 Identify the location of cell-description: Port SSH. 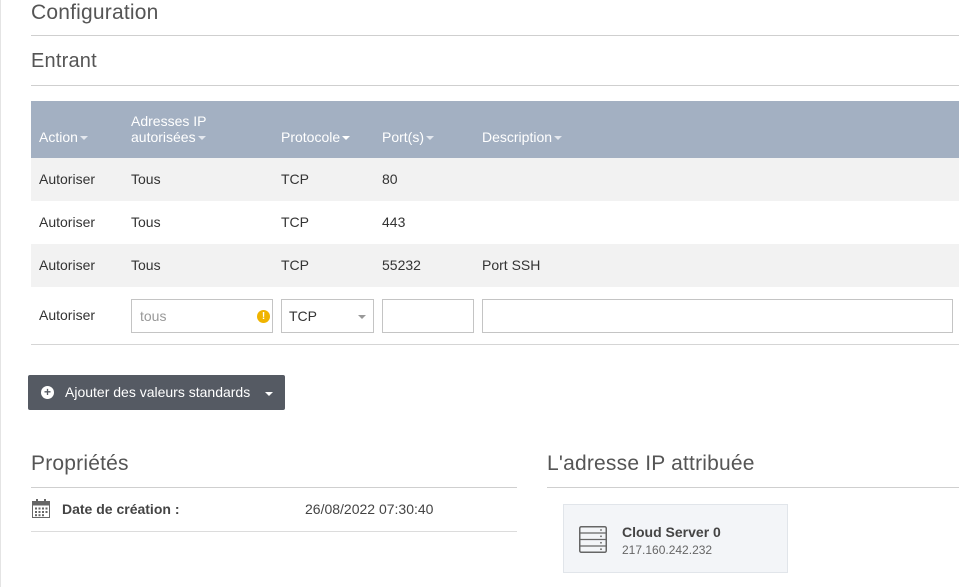
(511, 265).